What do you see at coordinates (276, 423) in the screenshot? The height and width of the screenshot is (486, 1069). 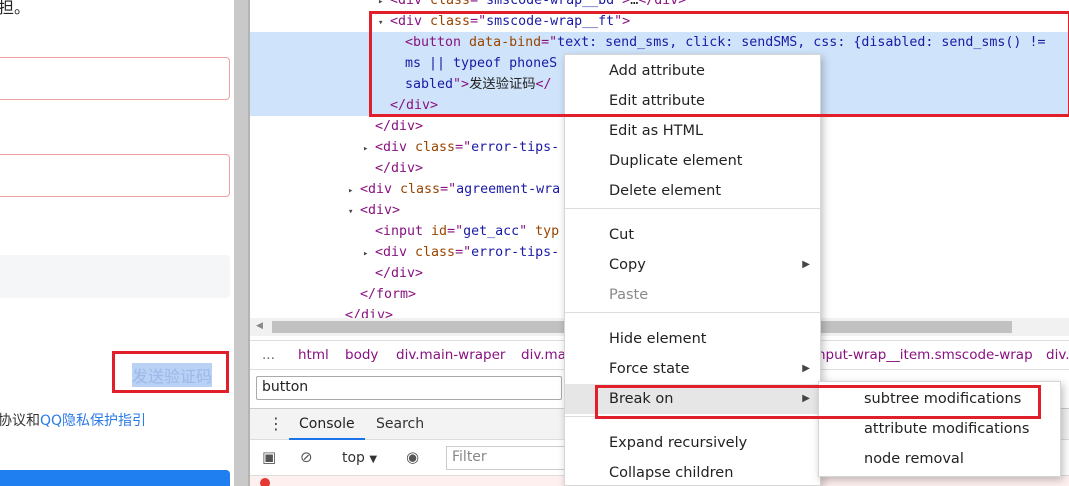 I see `kebab-menu-icon: ⋮` at bounding box center [276, 423].